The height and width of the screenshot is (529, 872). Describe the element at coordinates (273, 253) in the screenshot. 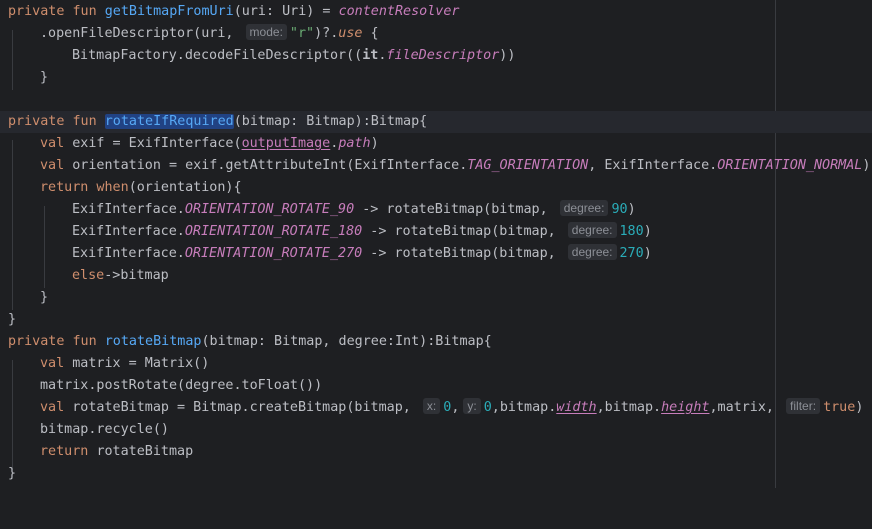

I see `property: ORIENTATION_ROTATE_270` at that location.